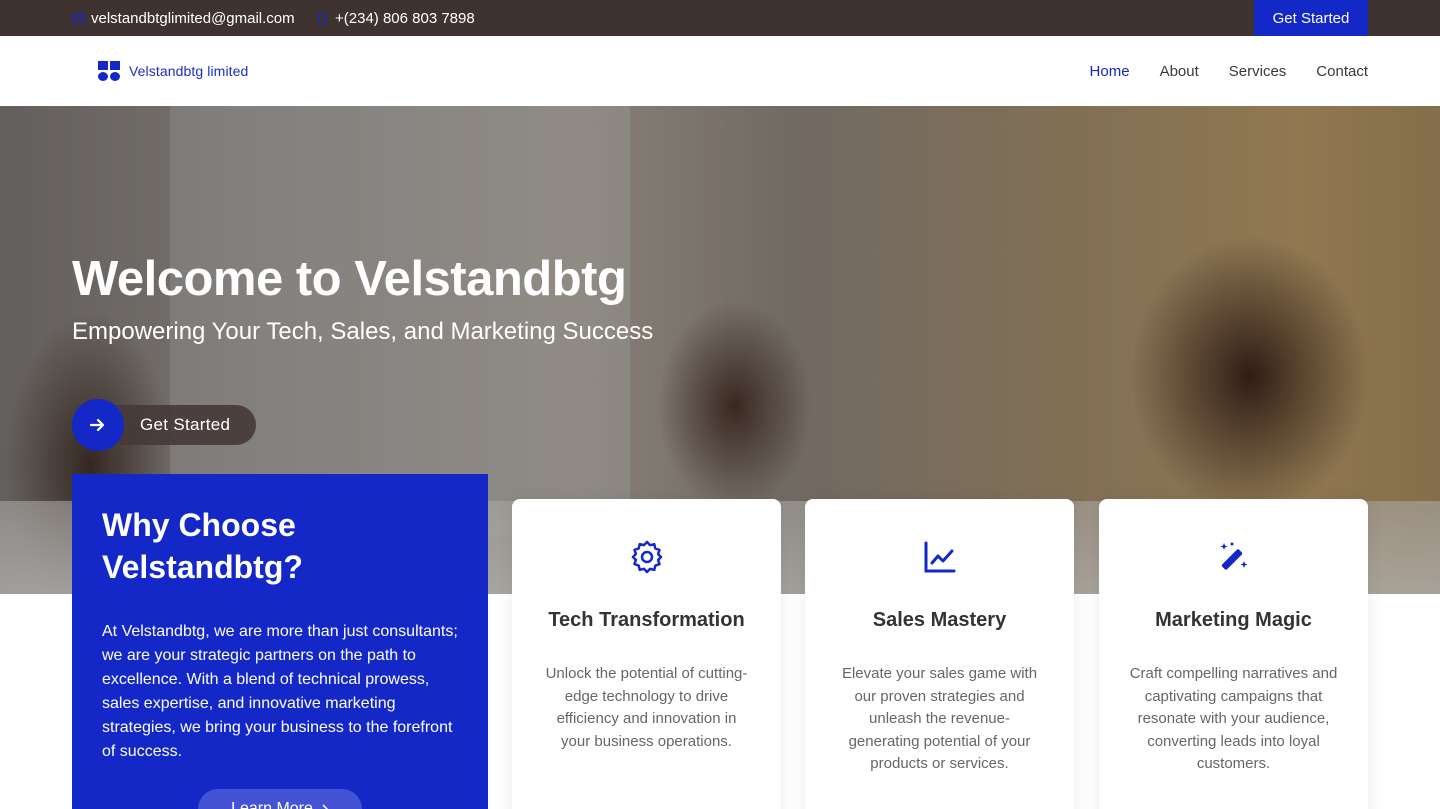 The width and height of the screenshot is (1440, 809). Describe the element at coordinates (1110, 71) in the screenshot. I see `nav-home: Home` at that location.